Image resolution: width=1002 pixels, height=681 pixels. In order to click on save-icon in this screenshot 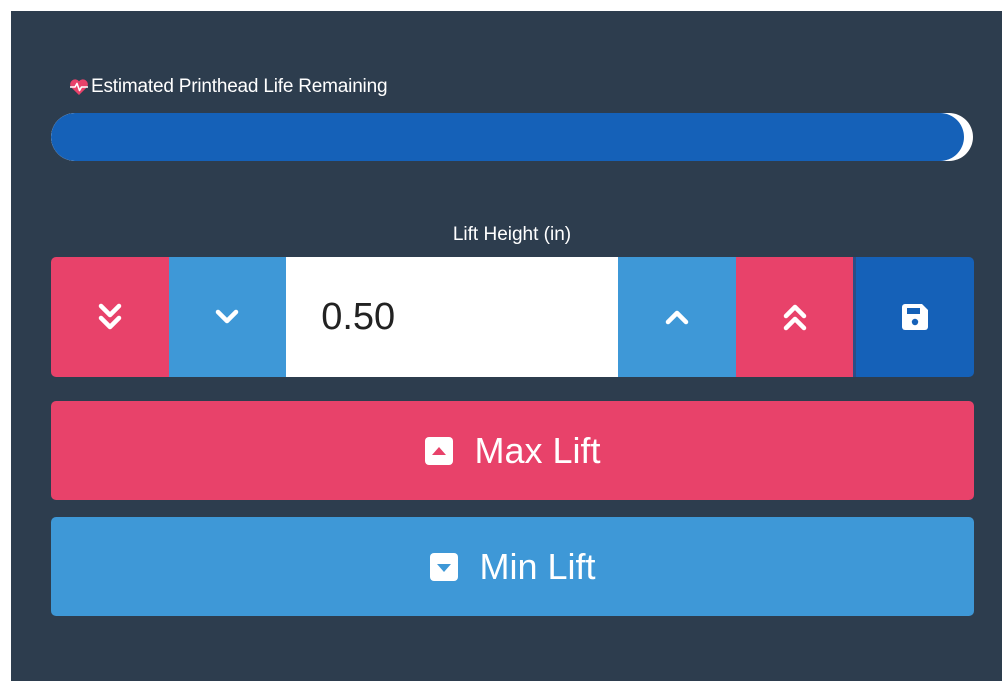, I will do `click(915, 317)`.